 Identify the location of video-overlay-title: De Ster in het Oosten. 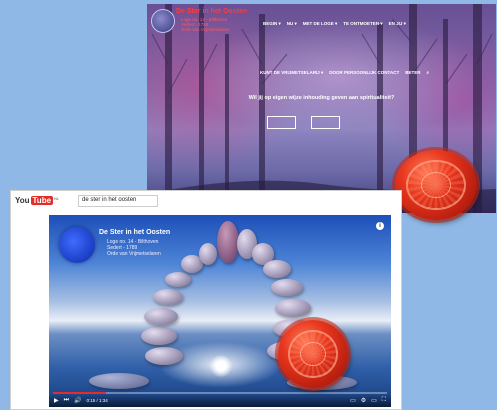
(135, 232).